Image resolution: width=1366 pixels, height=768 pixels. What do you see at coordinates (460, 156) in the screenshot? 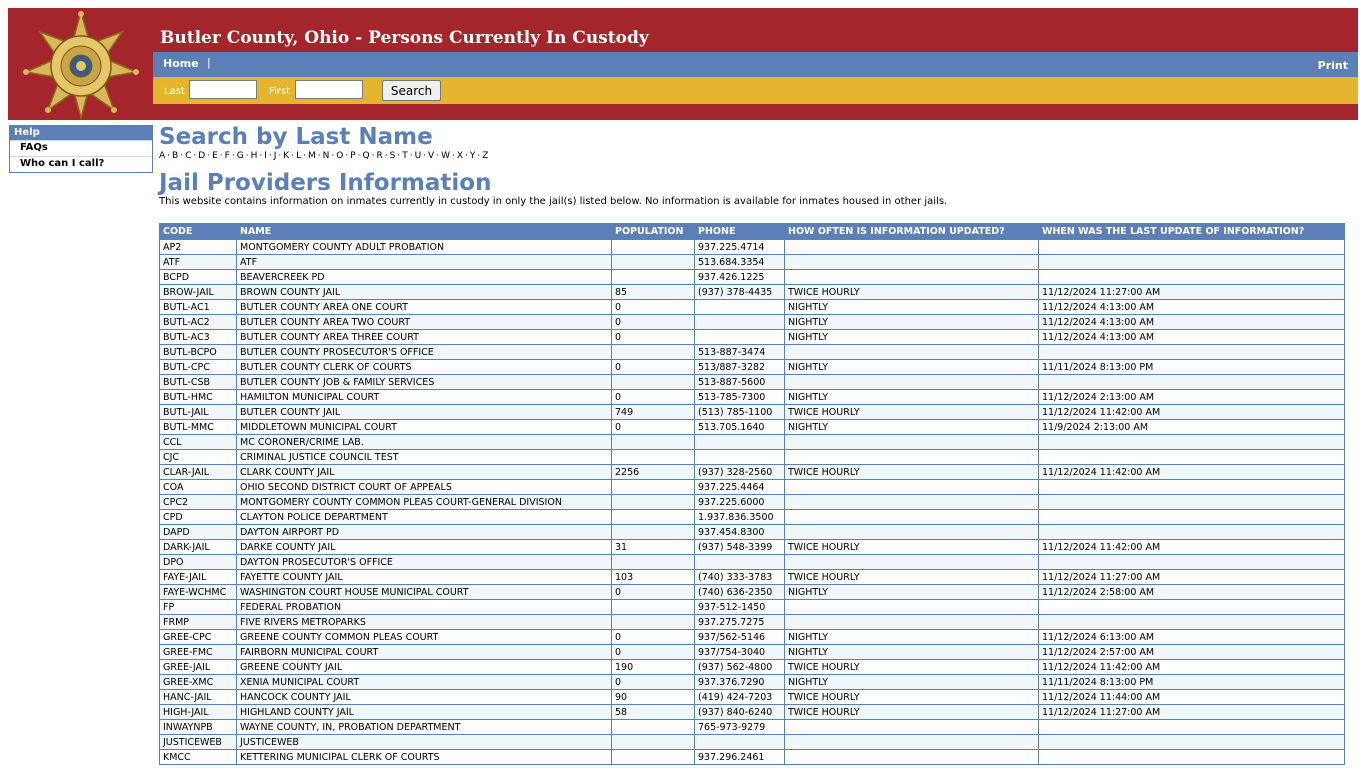
I see `letter-link-x: X` at bounding box center [460, 156].